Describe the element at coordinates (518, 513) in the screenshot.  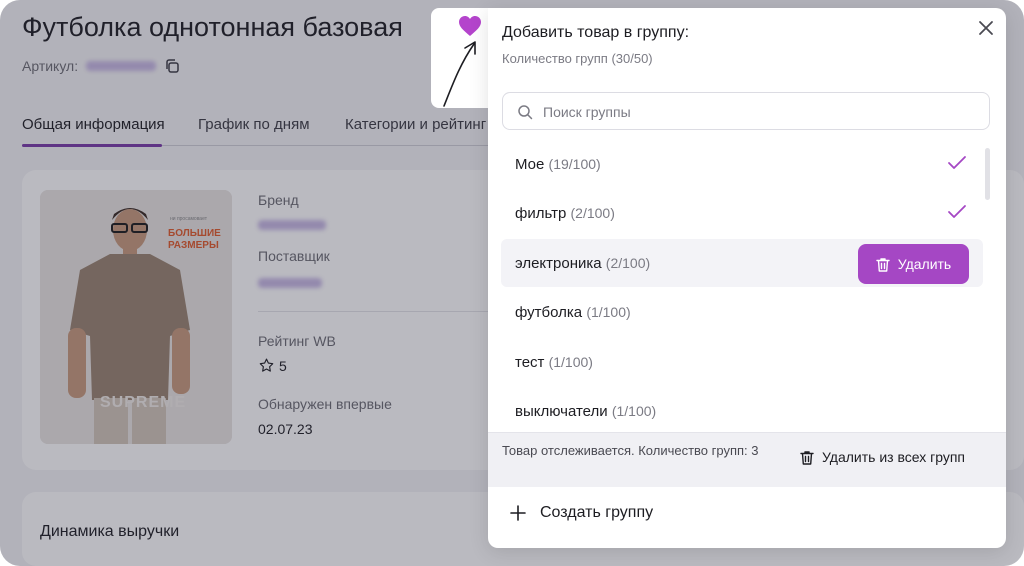
I see `plus-icon` at that location.